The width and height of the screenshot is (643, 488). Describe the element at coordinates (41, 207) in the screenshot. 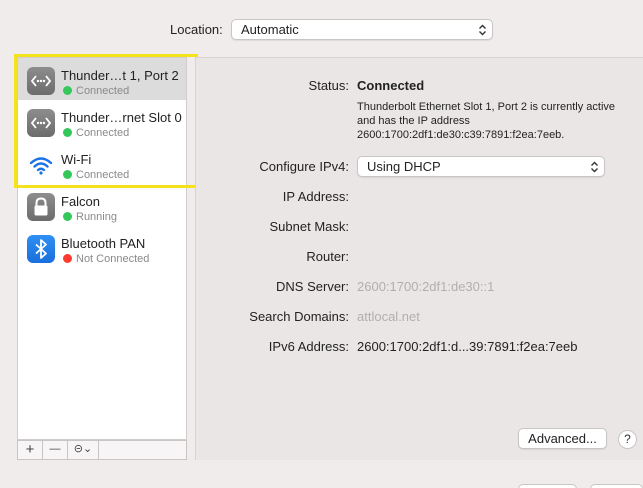

I see `lock-icon` at that location.